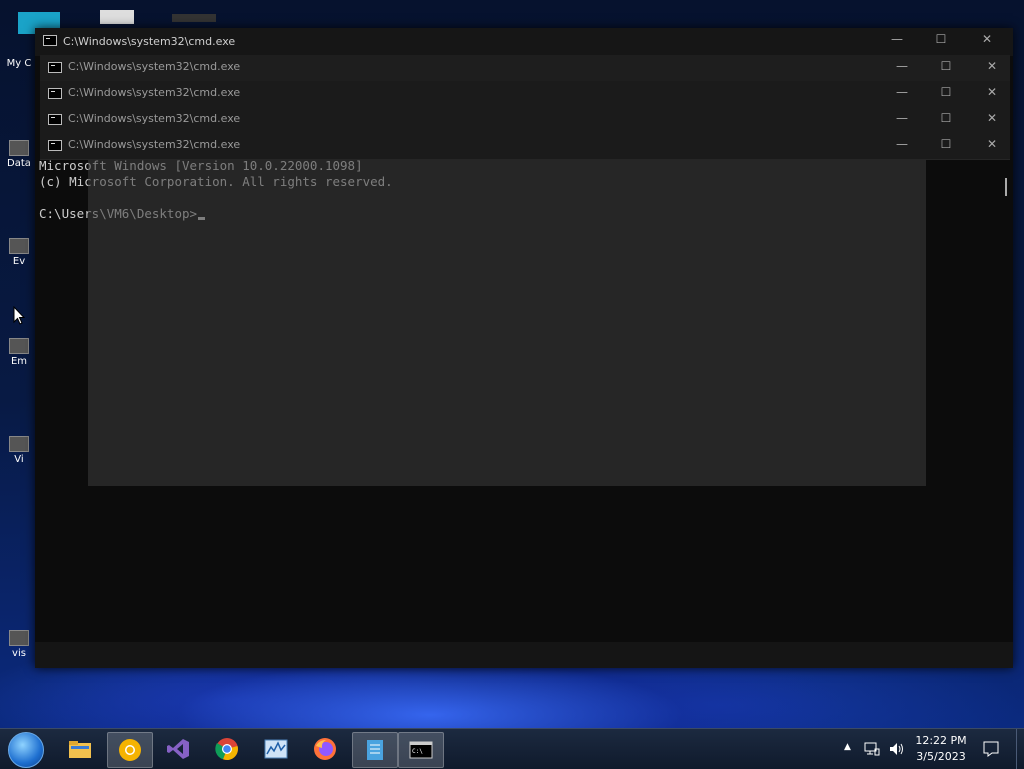 The width and height of the screenshot is (1024, 769). I want to click on text-cursor, so click(202, 218).